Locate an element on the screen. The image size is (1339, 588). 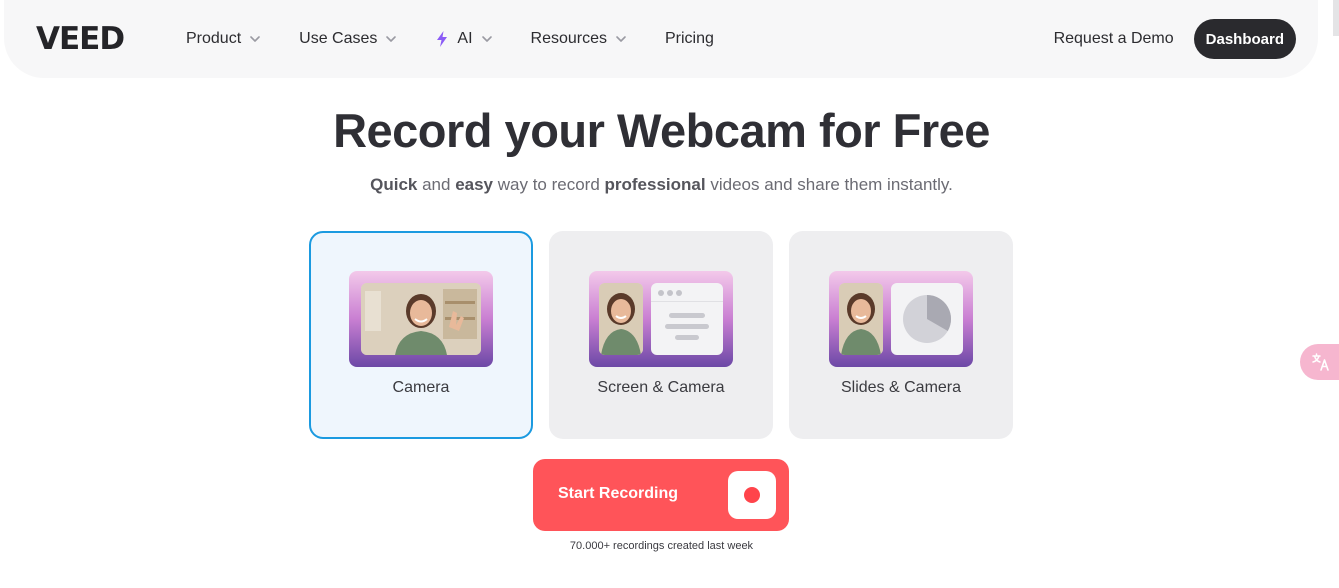
dashboard-button: Dashboard is located at coordinates (1244, 39).